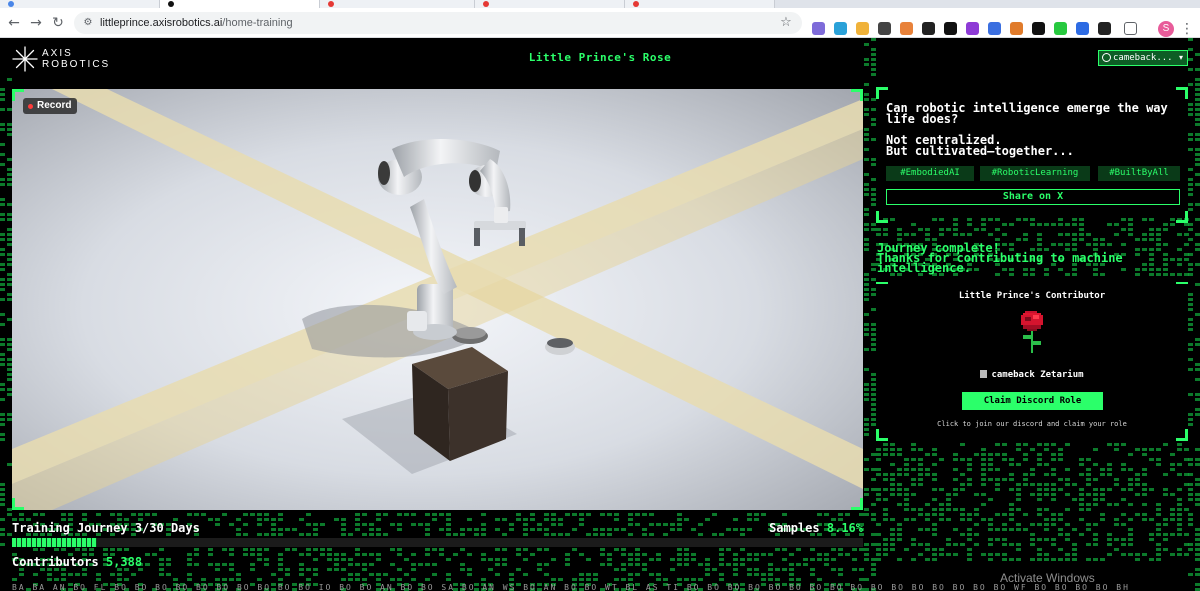 The width and height of the screenshot is (1200, 591). I want to click on hashtag-row: #EmbodiedAI #RoboticLearning #BuiltByAll, so click(1033, 174).